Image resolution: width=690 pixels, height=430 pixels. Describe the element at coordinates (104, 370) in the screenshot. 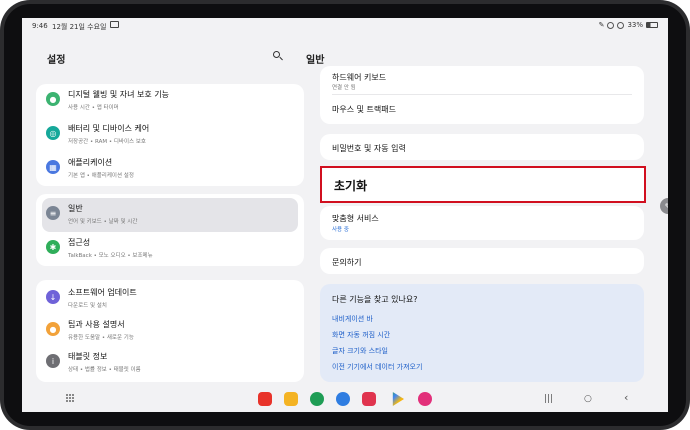

I see `menu-item-subtitle: 상태 • 법률 정보 • 태블릿 이름` at that location.